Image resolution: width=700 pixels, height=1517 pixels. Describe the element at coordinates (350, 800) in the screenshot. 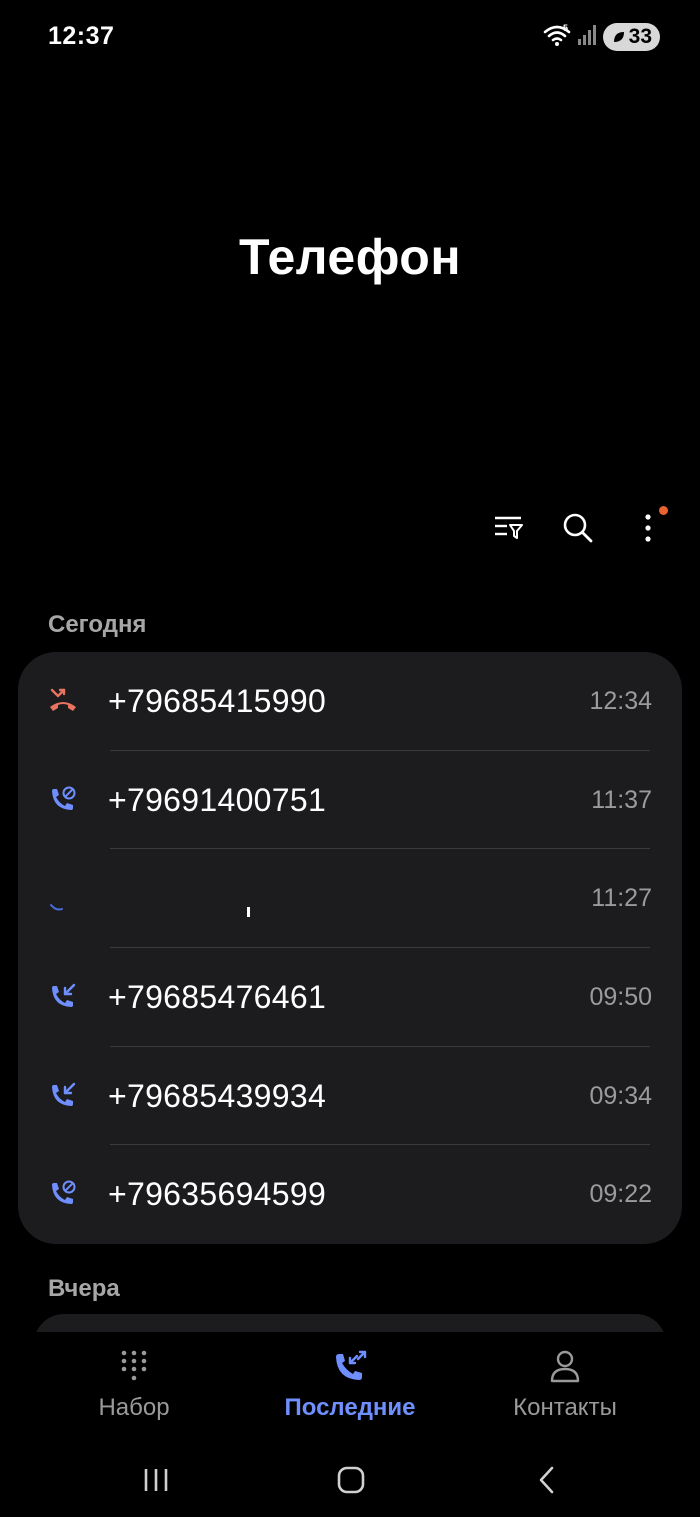

I see `call-row: +79691400751 11:37` at that location.